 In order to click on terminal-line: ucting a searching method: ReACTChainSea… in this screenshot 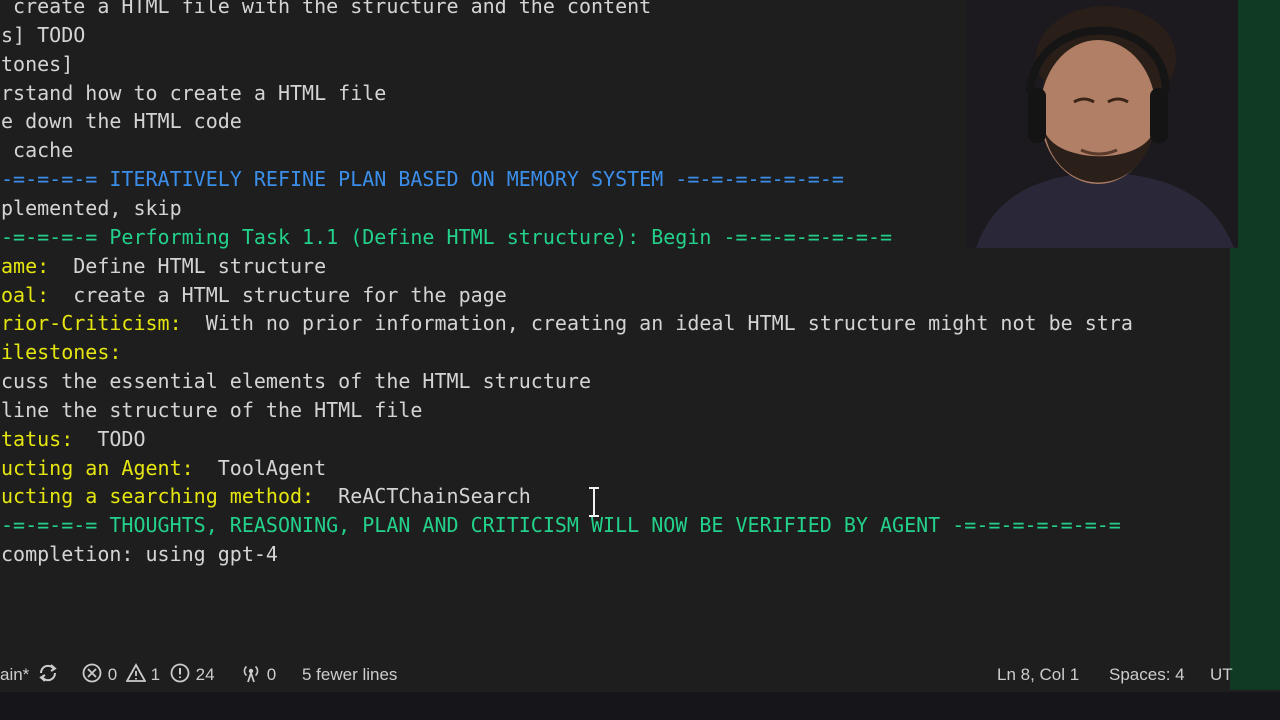, I will do `click(266, 496)`.